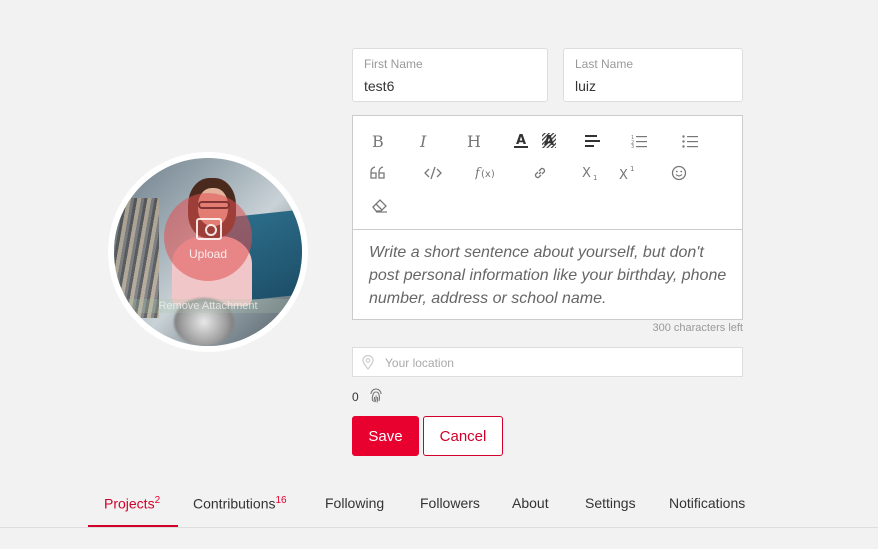 The width and height of the screenshot is (878, 549). Describe the element at coordinates (433, 173) in the screenshot. I see `code-icon` at that location.